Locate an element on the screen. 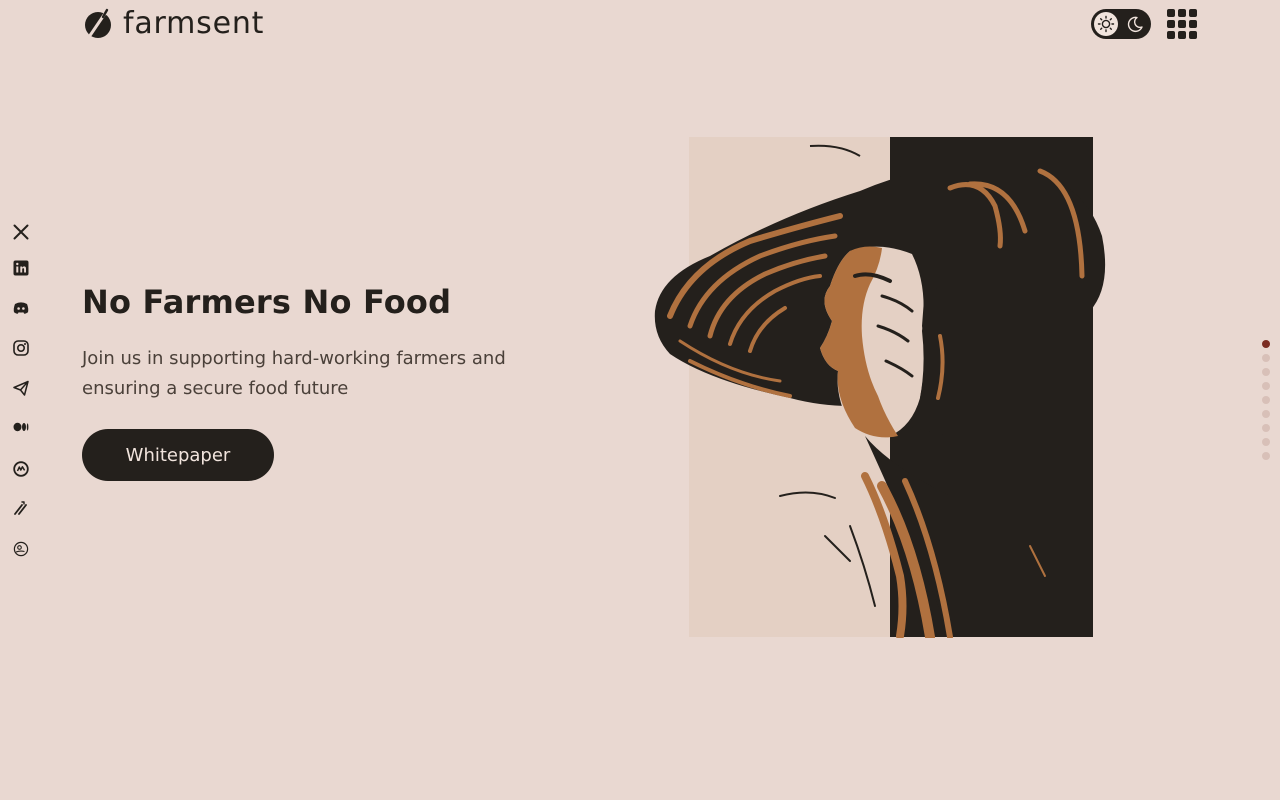 Image resolution: width=1280 pixels, height=800 pixels. instagram-icon is located at coordinates (21, 348).